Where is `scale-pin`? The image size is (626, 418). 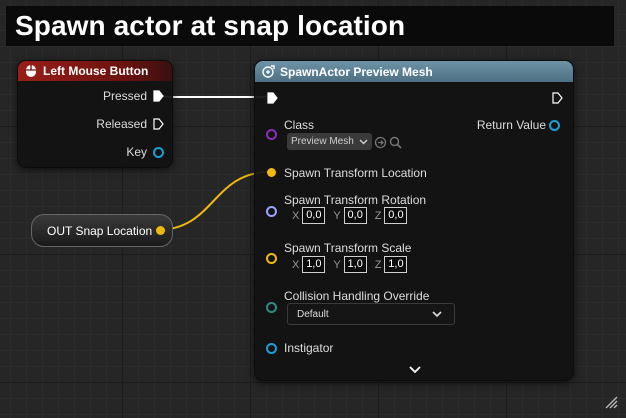 scale-pin is located at coordinates (271, 258).